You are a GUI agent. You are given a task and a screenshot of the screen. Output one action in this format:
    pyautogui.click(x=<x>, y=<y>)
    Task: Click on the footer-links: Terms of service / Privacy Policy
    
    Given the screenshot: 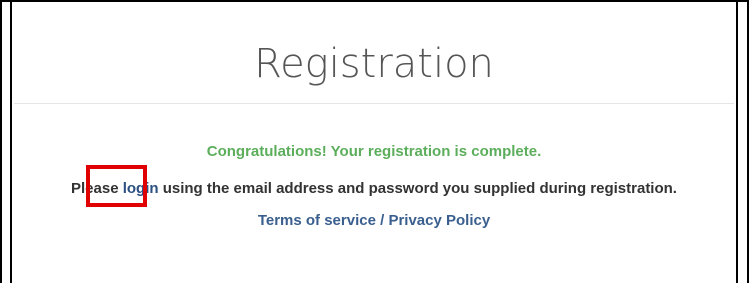 What is the action you would take?
    pyautogui.click(x=374, y=221)
    